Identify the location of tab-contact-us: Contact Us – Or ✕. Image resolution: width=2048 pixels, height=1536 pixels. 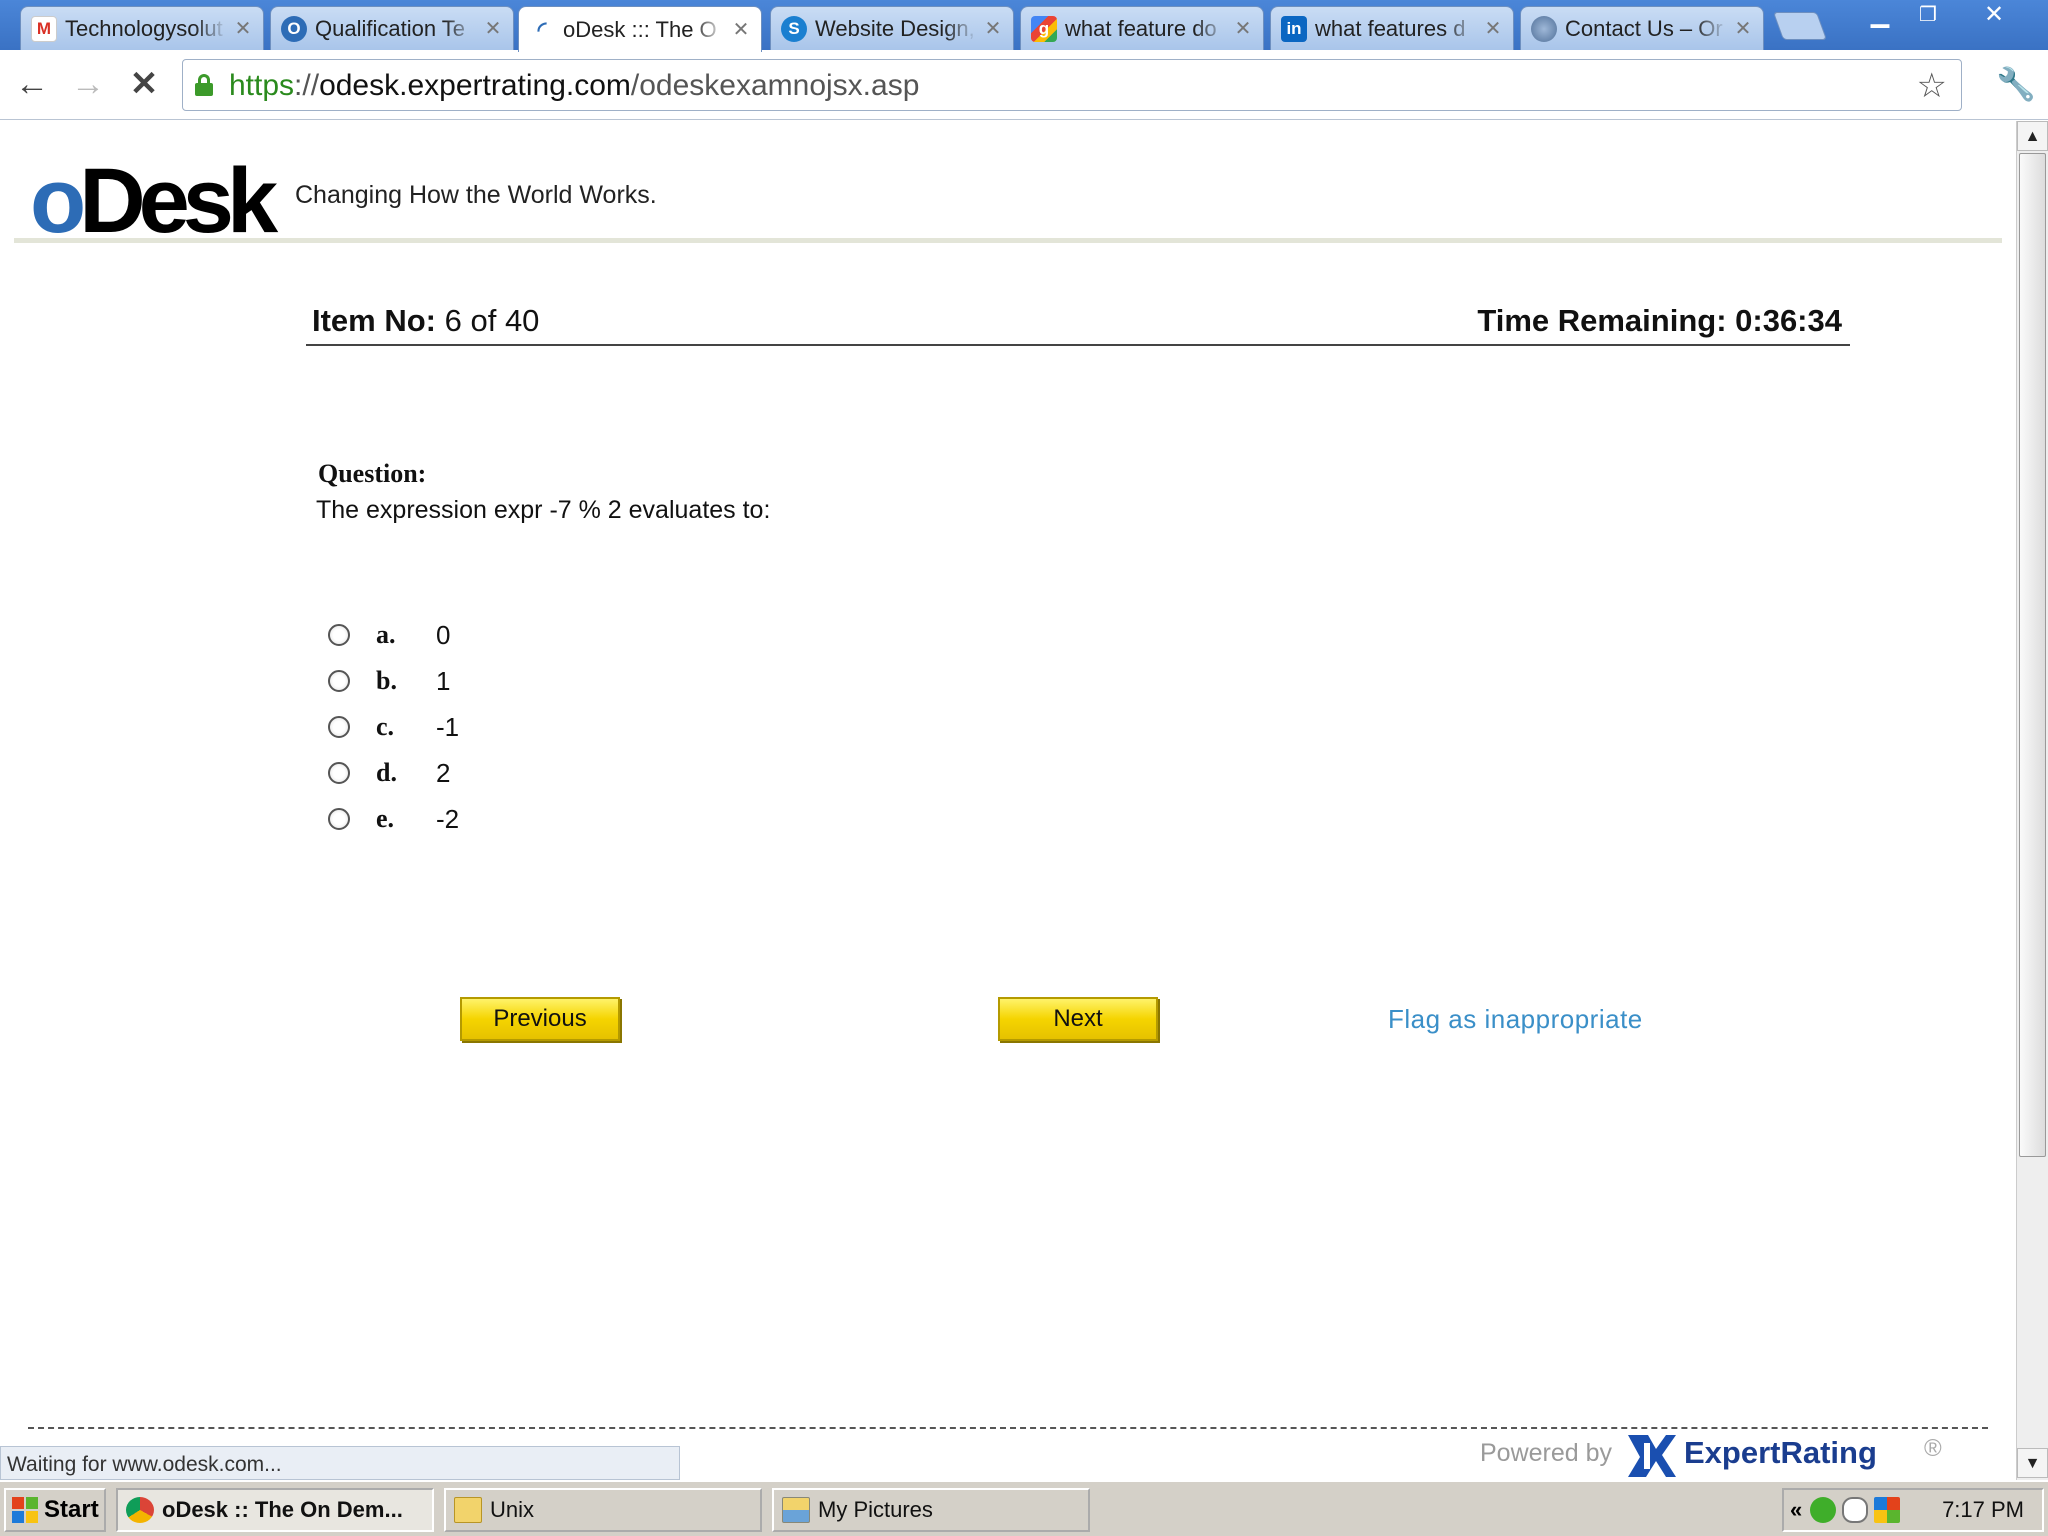
(1642, 28).